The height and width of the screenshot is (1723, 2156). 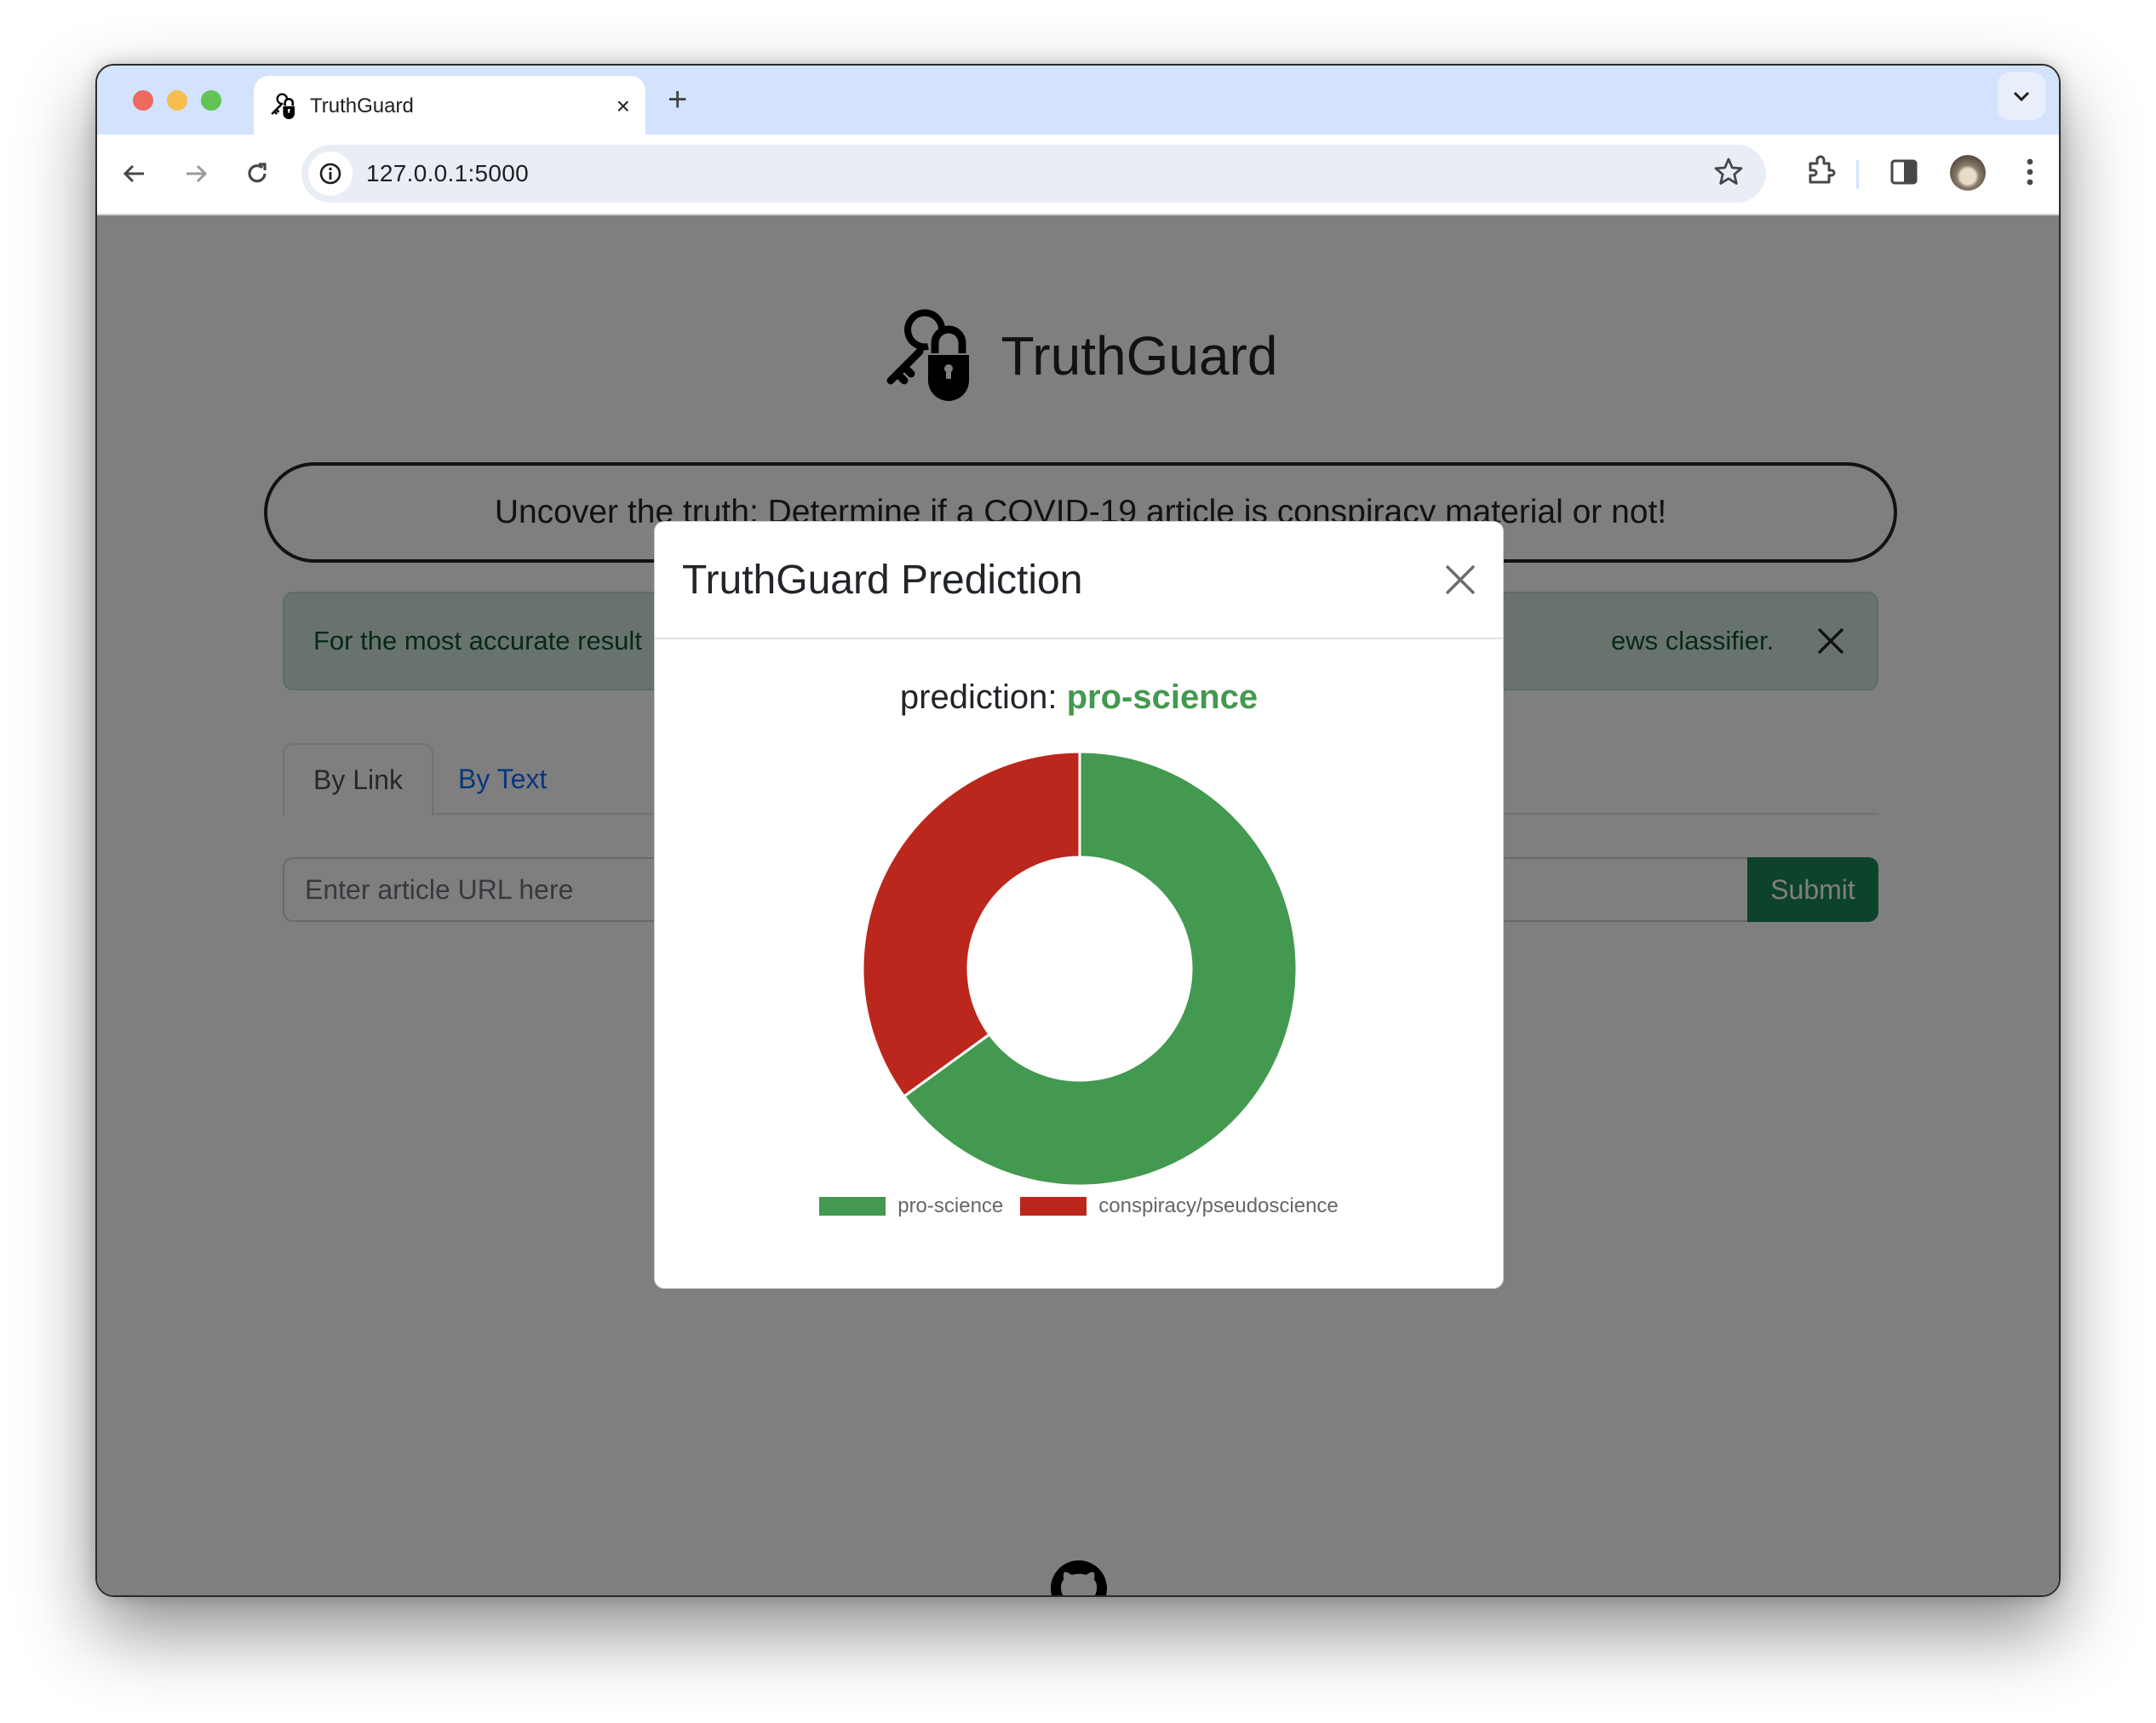 I want to click on modal-header: TruthGuard Prediction, so click(x=1079, y=580).